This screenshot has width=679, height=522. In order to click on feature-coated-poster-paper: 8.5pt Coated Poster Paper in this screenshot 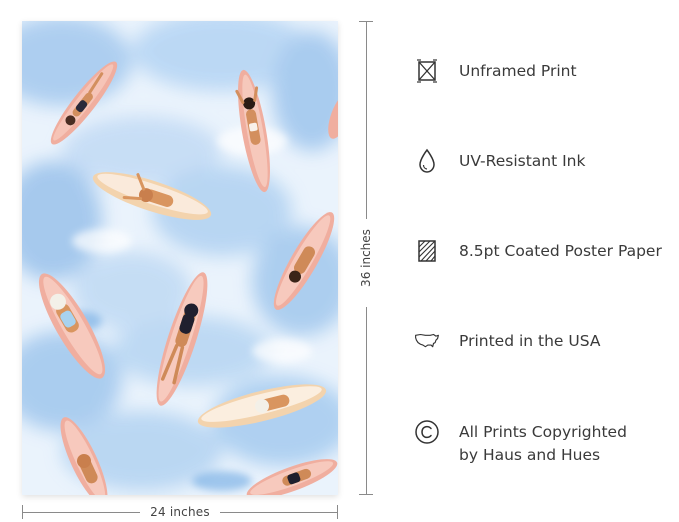, I will do `click(546, 252)`.